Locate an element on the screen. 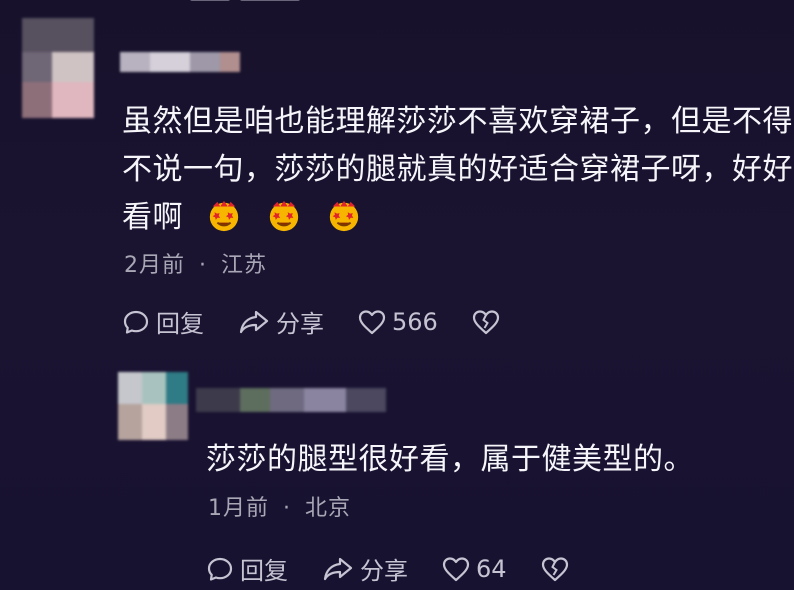 The width and height of the screenshot is (794, 590). like-button: 64 is located at coordinates (474, 569).